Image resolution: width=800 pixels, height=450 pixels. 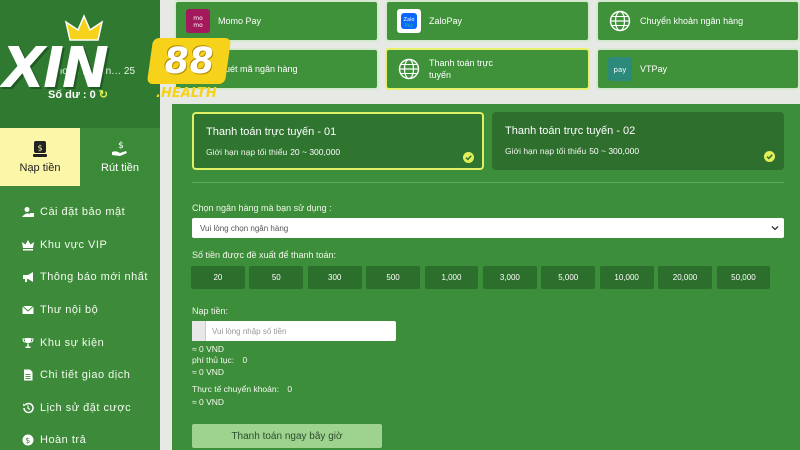 What do you see at coordinates (69, 310) in the screenshot?
I see `sidebar-item-label: Thư nội bộ` at bounding box center [69, 310].